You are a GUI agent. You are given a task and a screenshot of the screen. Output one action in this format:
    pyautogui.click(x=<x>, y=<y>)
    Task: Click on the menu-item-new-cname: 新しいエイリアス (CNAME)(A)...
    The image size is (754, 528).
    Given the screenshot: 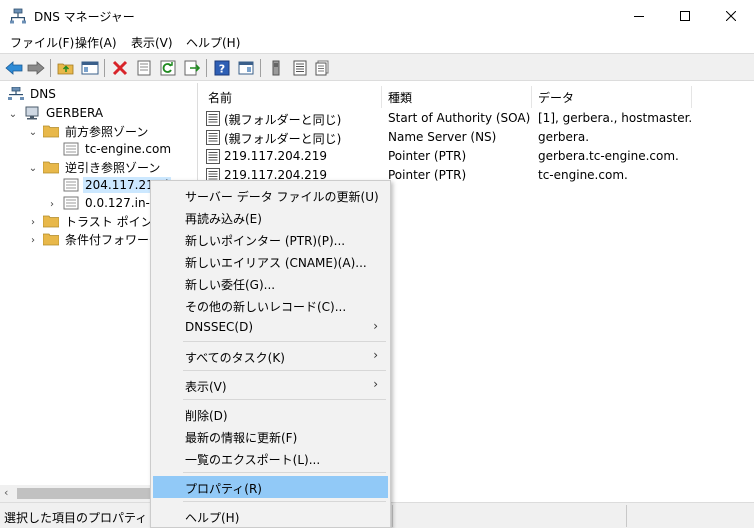 What is the action you would take?
    pyautogui.click(x=270, y=261)
    